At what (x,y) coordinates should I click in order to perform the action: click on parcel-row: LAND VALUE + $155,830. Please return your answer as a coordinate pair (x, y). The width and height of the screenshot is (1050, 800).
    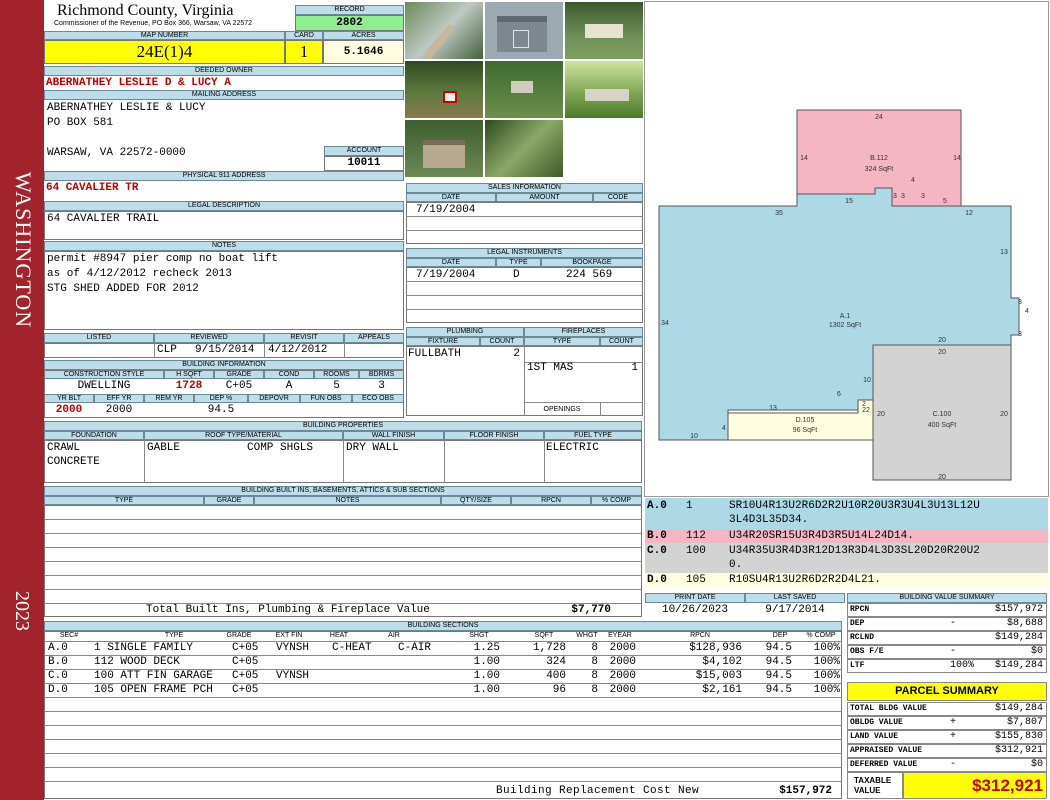
    Looking at the image, I should click on (947, 737).